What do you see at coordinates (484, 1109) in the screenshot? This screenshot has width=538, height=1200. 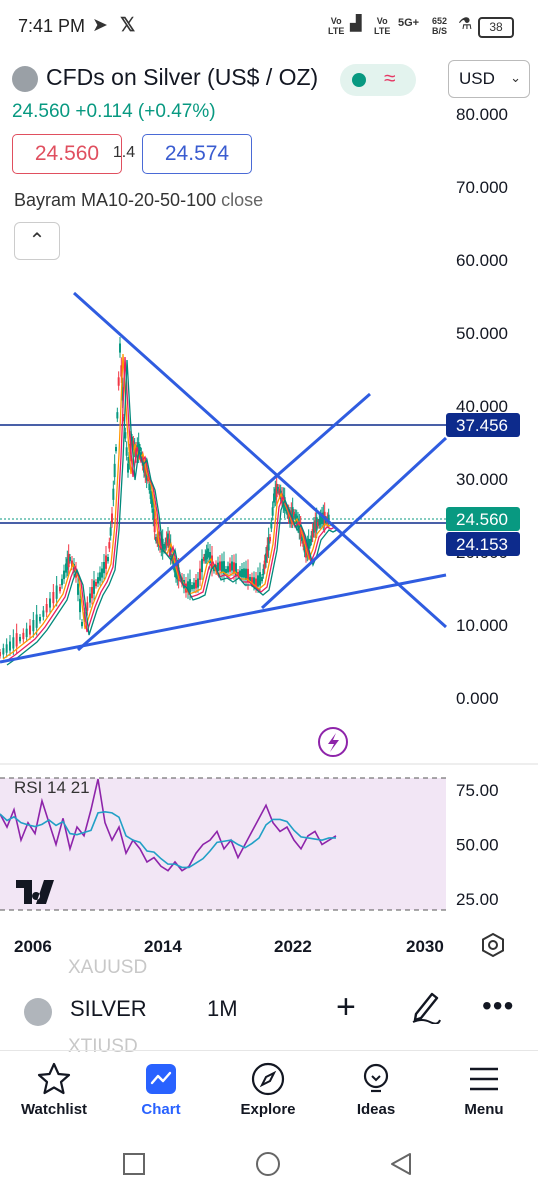 I see `nav-label: Menu` at bounding box center [484, 1109].